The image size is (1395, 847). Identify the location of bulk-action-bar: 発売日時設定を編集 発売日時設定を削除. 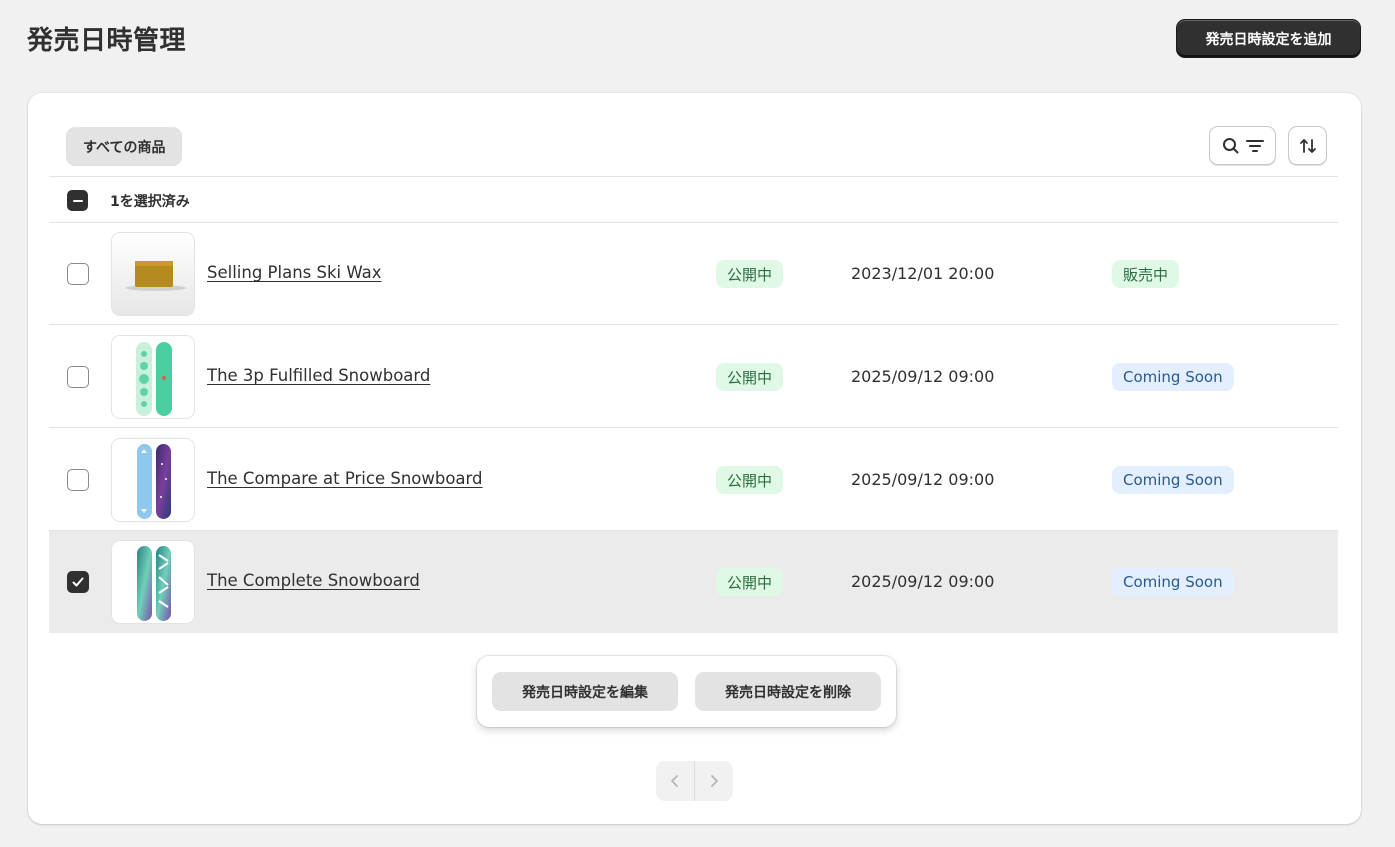
(686, 691).